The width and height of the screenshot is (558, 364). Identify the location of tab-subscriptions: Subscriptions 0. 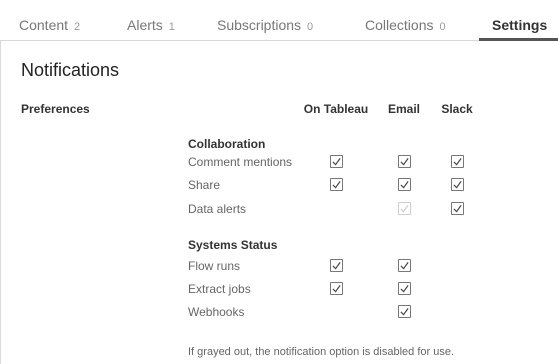
(265, 25).